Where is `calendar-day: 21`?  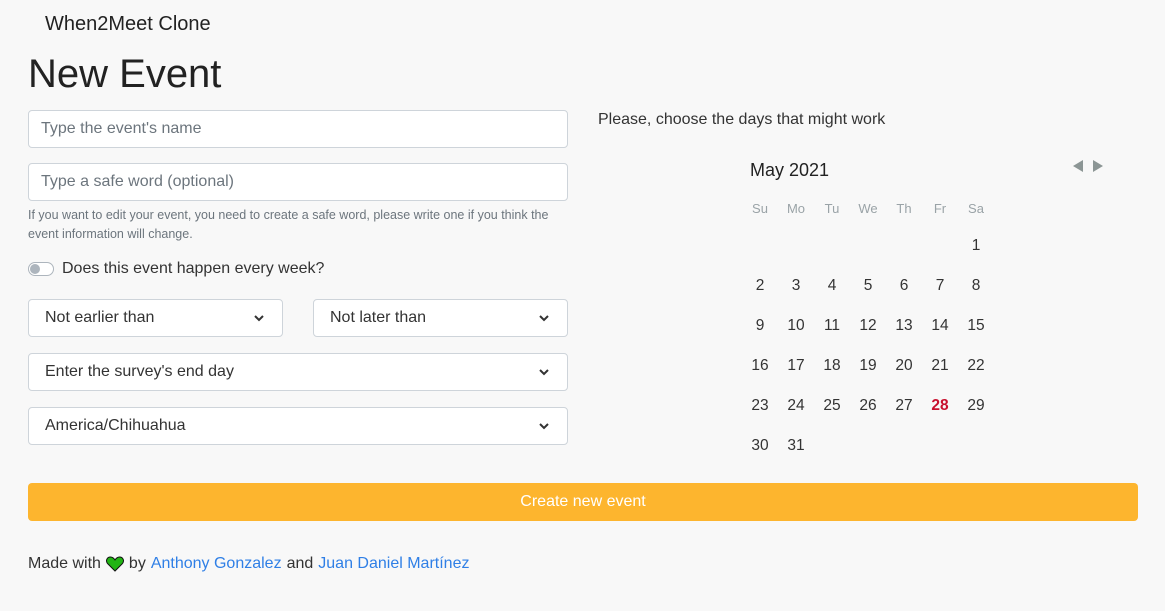 calendar-day: 21 is located at coordinates (940, 366).